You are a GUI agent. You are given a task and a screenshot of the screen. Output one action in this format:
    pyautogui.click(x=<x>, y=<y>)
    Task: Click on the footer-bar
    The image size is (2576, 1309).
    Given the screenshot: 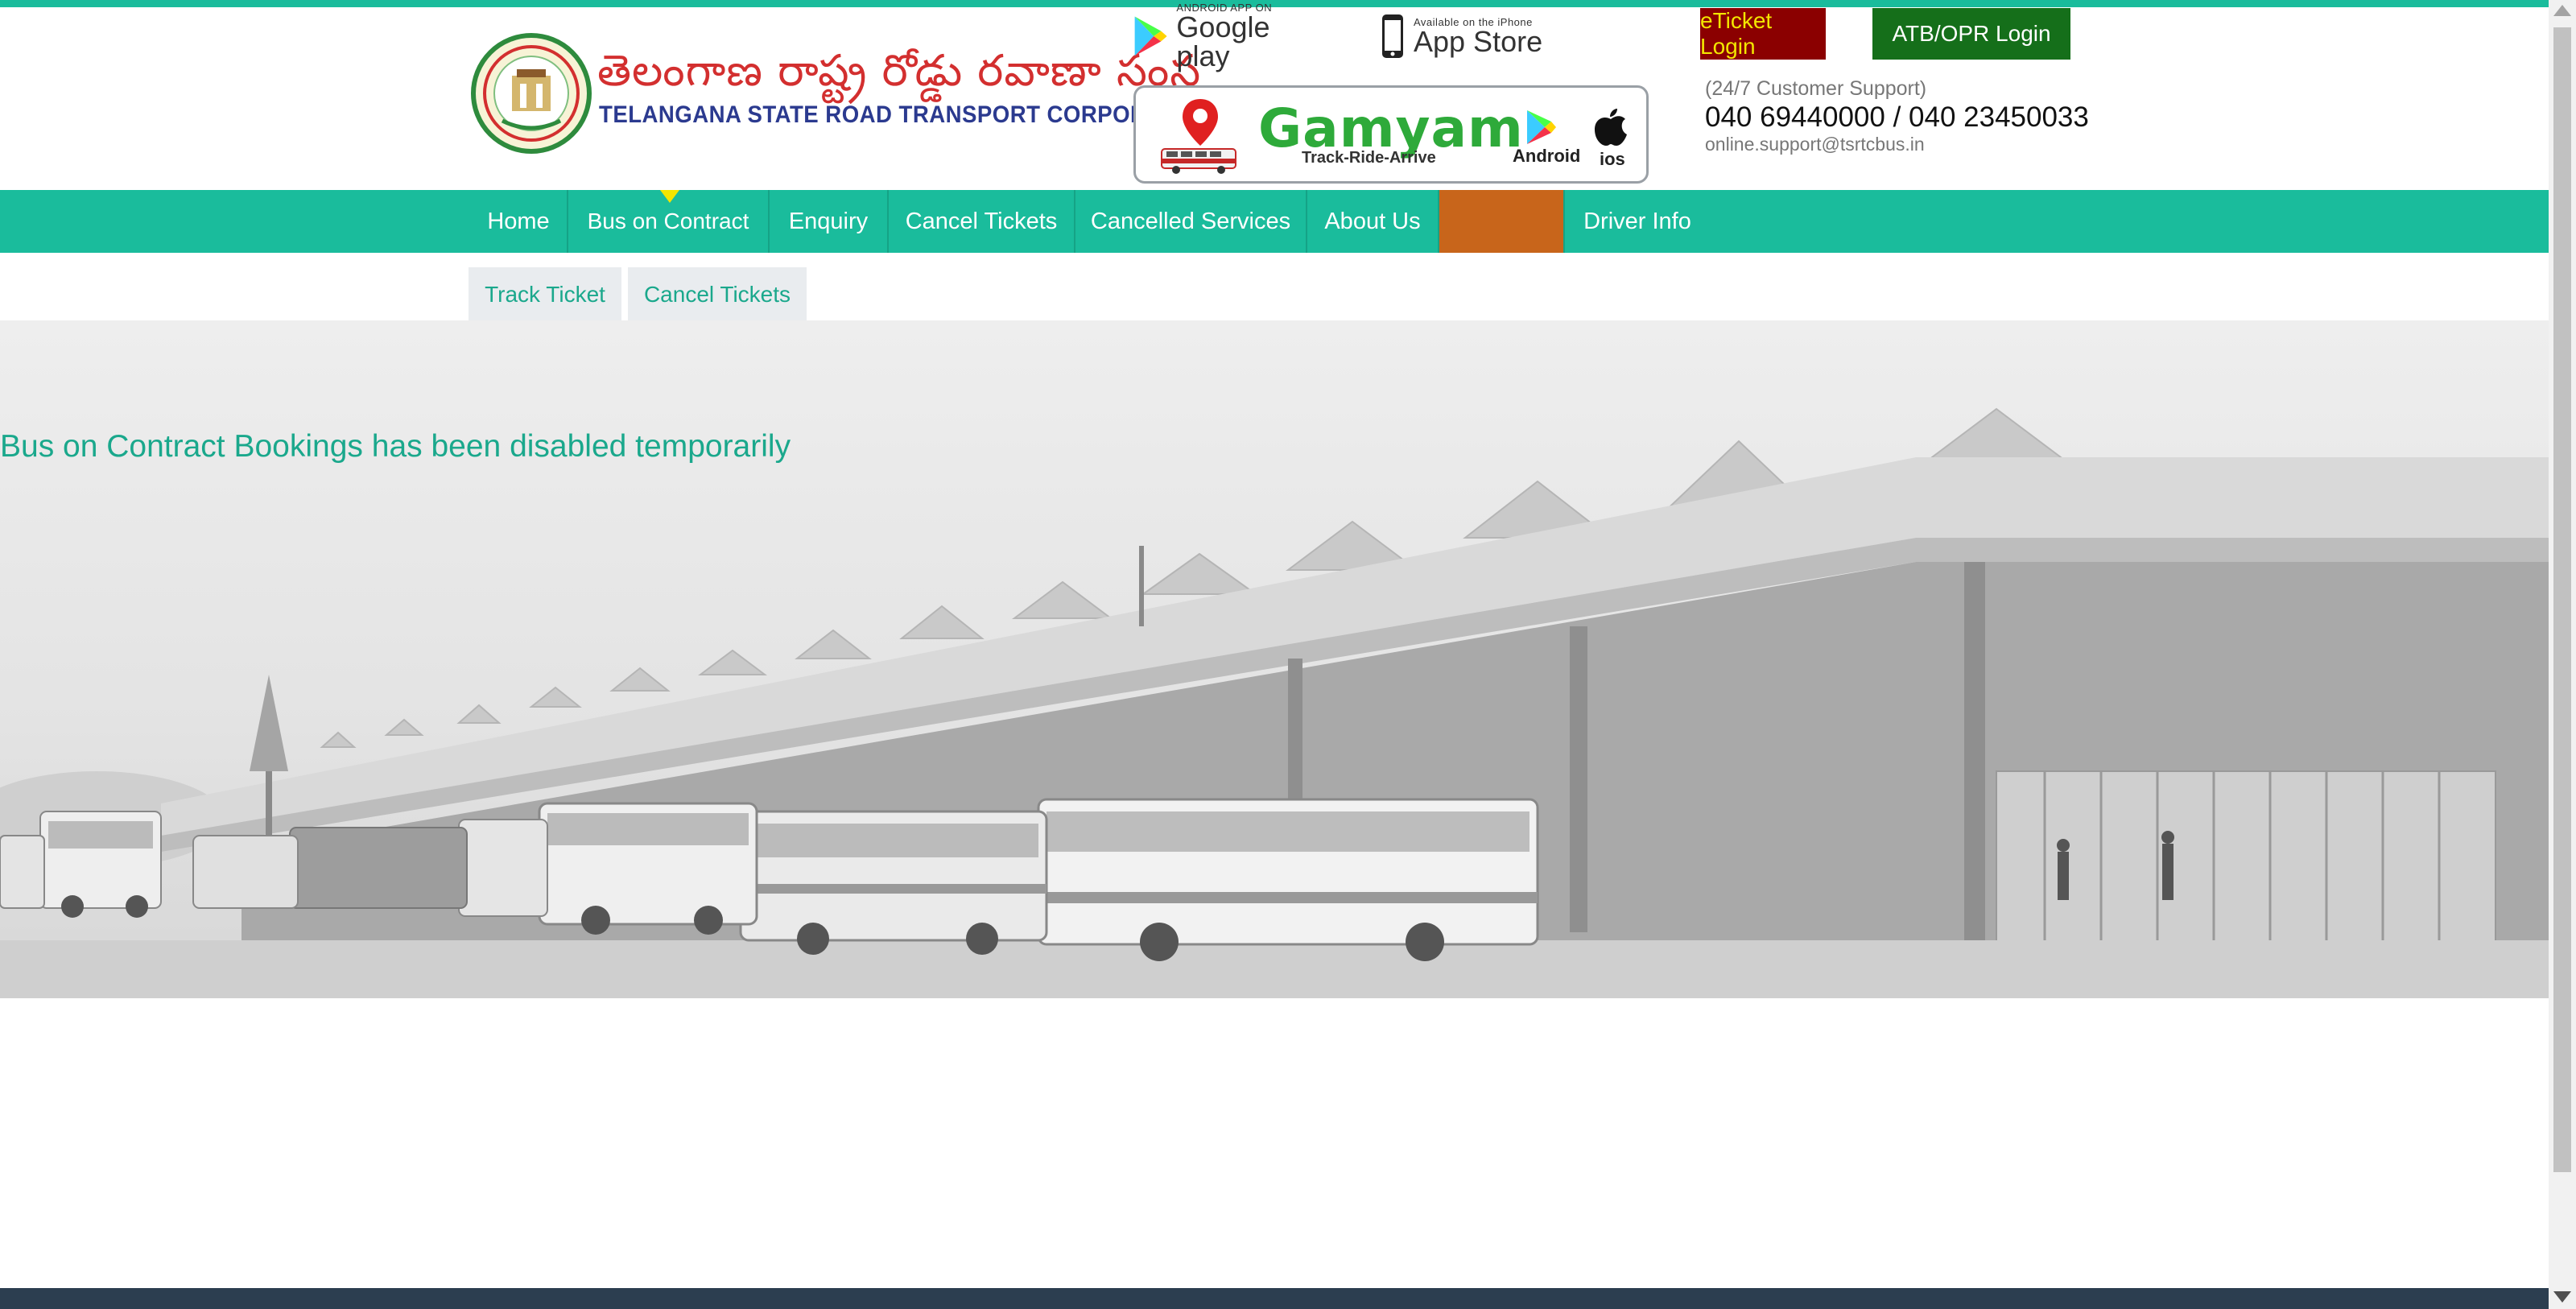 What is the action you would take?
    pyautogui.click(x=1274, y=1298)
    